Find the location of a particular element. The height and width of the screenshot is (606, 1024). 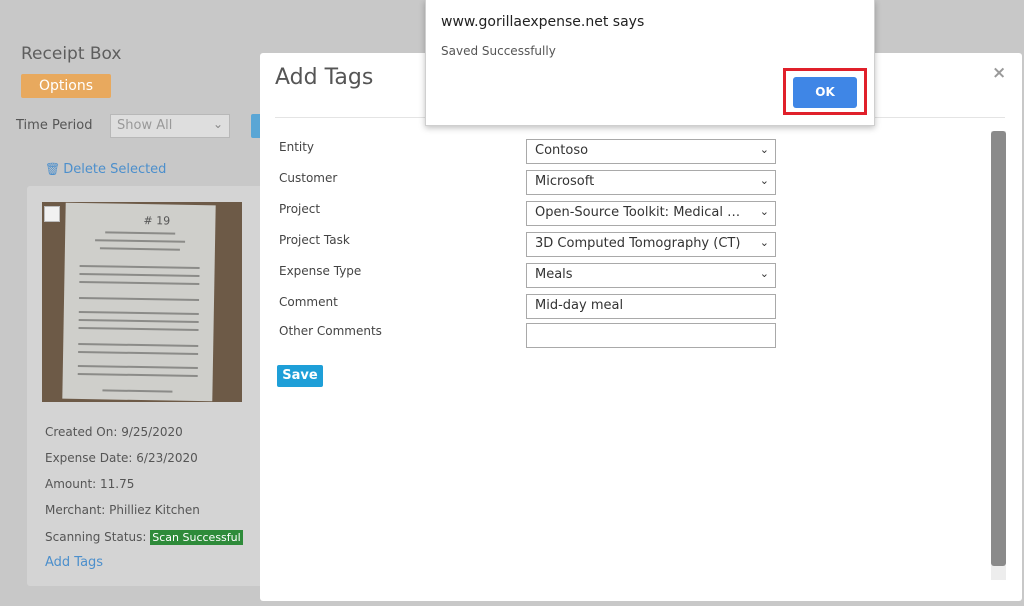

save-button: Save is located at coordinates (300, 376).